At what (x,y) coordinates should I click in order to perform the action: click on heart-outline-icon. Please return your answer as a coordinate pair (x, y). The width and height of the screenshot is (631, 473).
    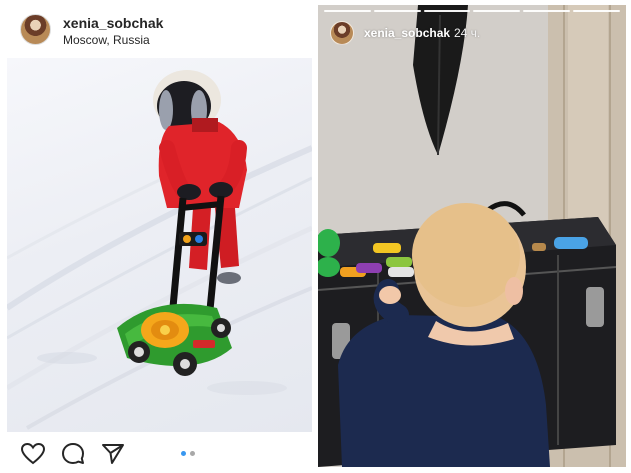
    Looking at the image, I should click on (33, 454).